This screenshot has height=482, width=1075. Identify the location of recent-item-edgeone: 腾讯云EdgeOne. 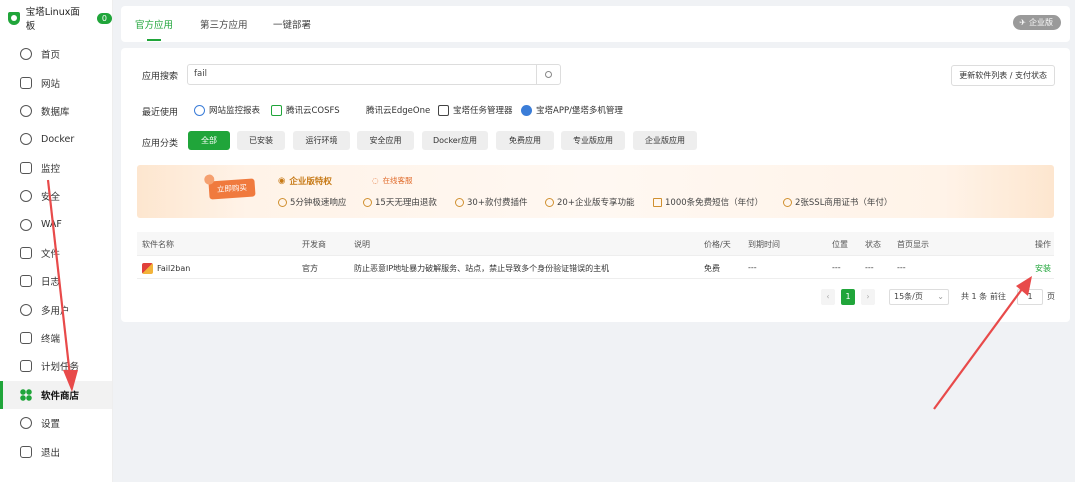
(390, 110).